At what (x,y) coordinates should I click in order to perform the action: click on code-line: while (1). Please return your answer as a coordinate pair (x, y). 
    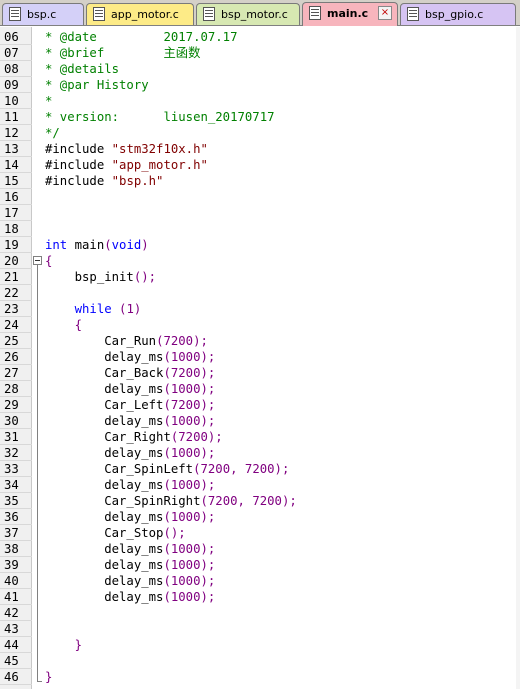
    Looking at the image, I should click on (93, 309).